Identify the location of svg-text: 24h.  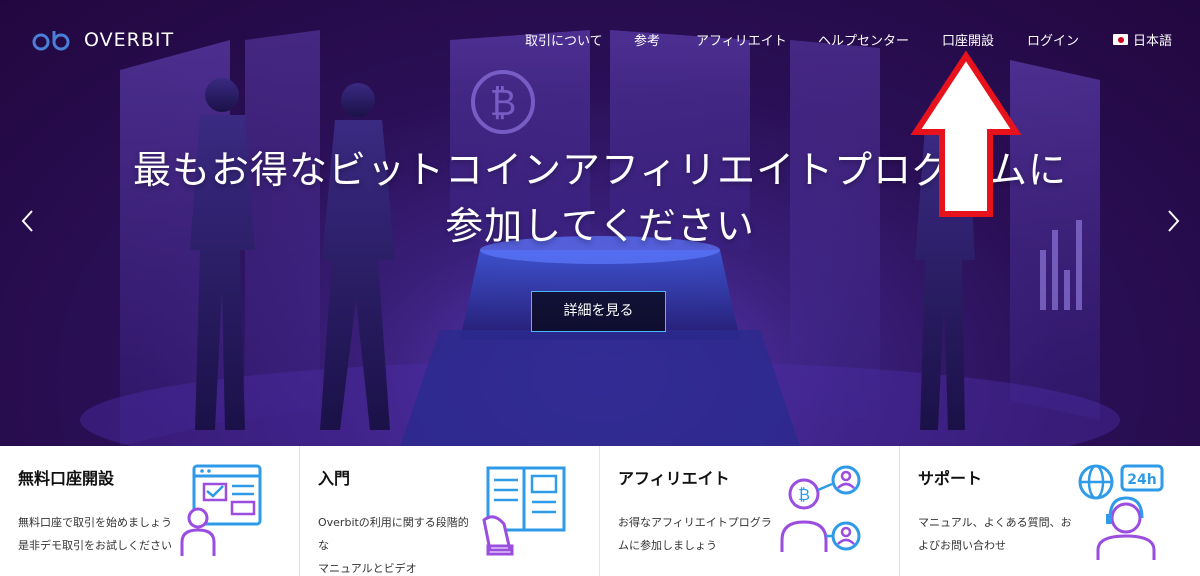
(1141, 480).